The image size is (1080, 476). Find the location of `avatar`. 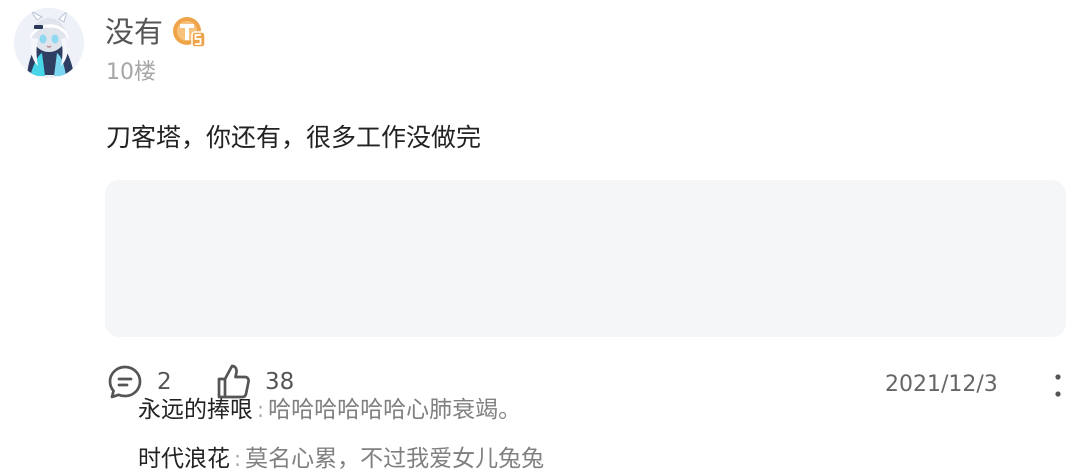

avatar is located at coordinates (49, 43).